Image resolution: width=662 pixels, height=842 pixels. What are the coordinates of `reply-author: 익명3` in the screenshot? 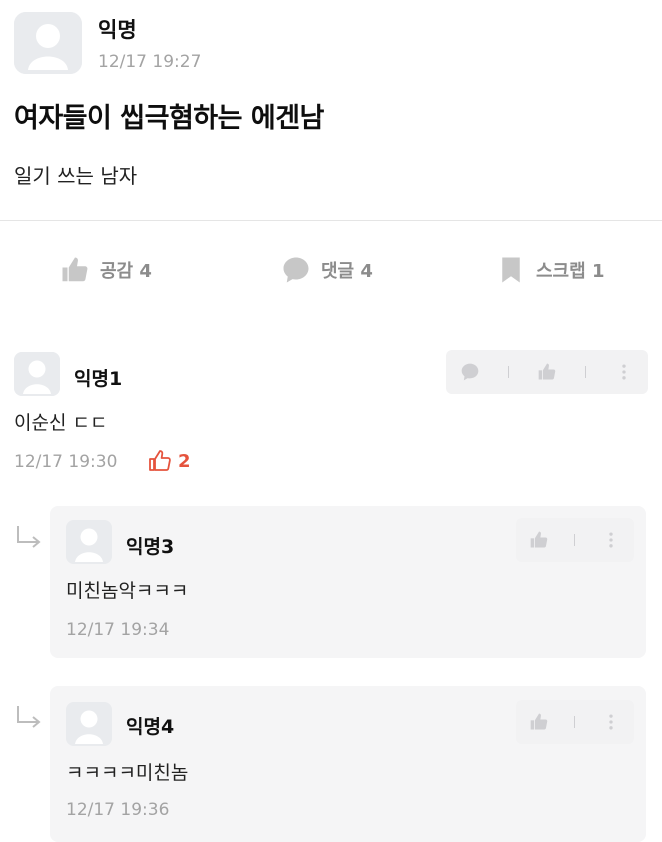 It's located at (150, 547).